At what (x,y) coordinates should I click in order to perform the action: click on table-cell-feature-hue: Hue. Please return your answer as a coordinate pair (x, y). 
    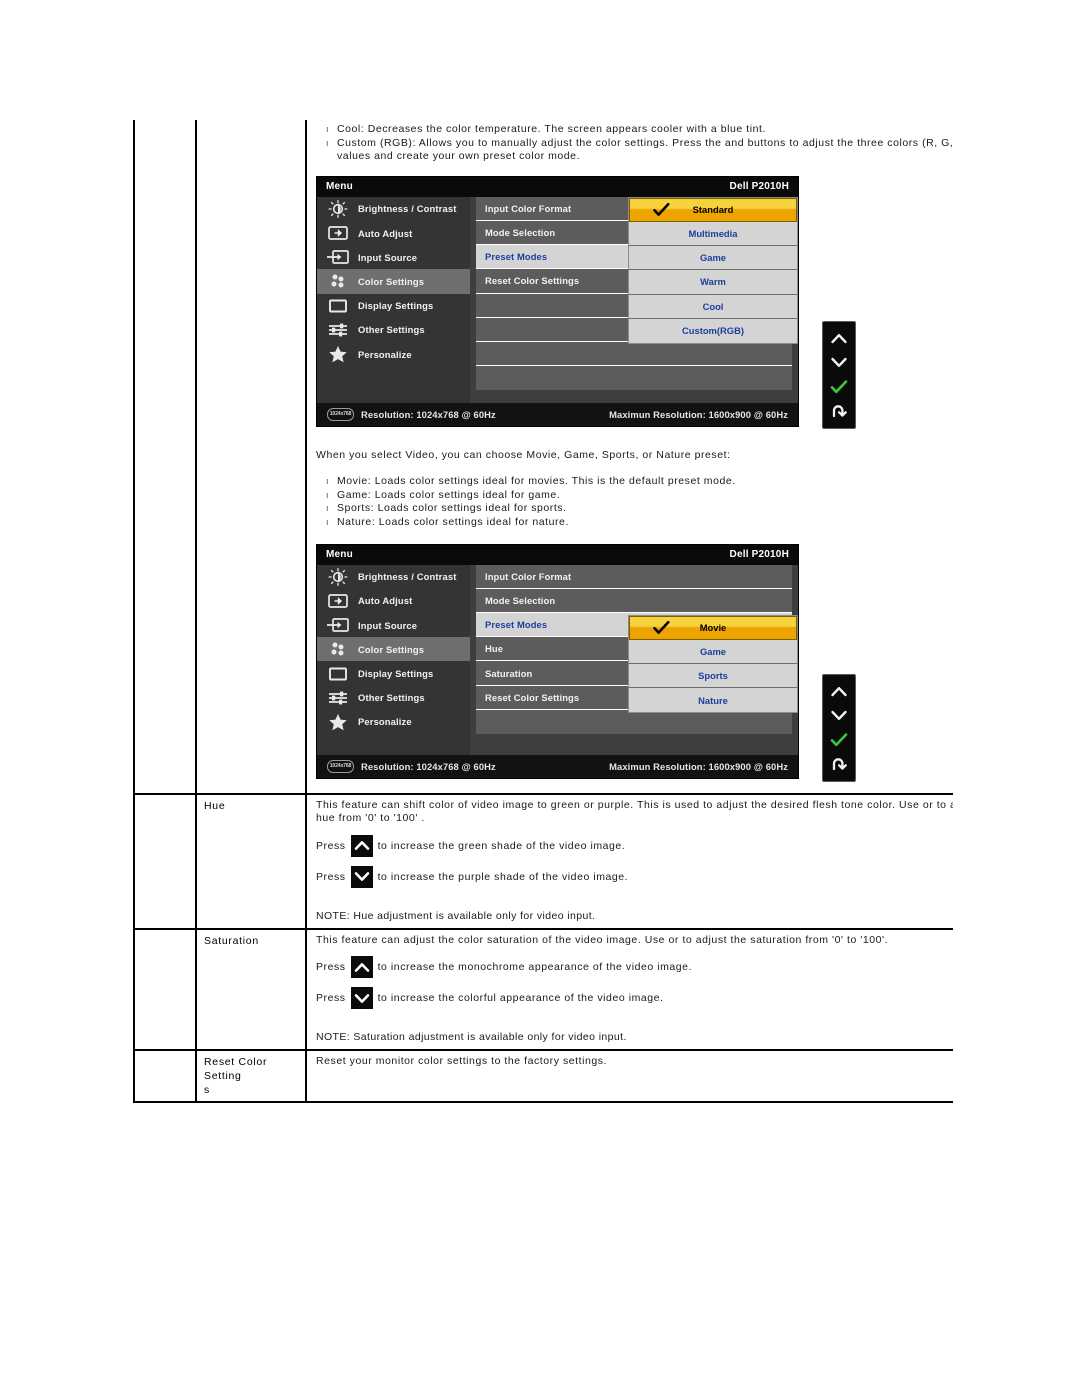
    Looking at the image, I should click on (252, 861).